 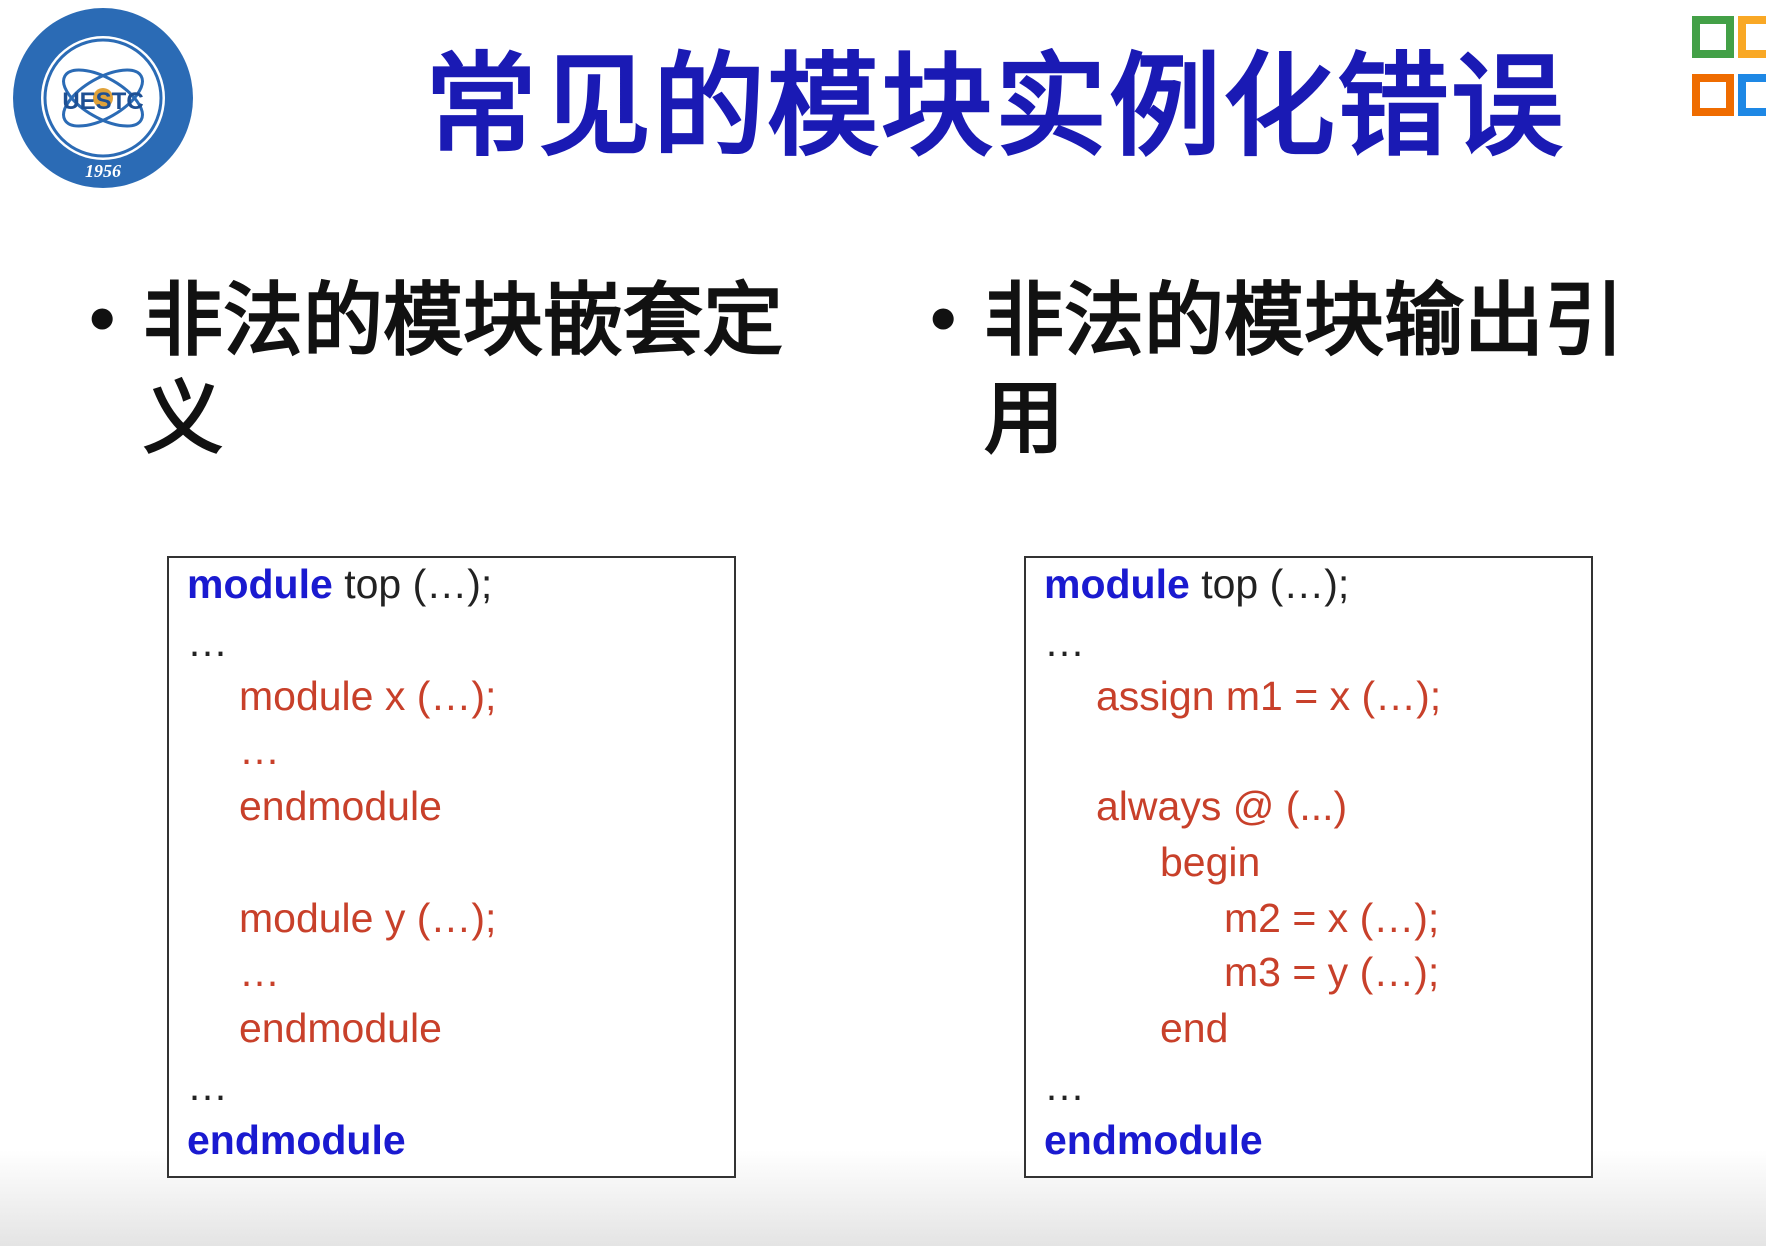 I want to click on bullet-right-line2: 用, so click(x=1024, y=418).